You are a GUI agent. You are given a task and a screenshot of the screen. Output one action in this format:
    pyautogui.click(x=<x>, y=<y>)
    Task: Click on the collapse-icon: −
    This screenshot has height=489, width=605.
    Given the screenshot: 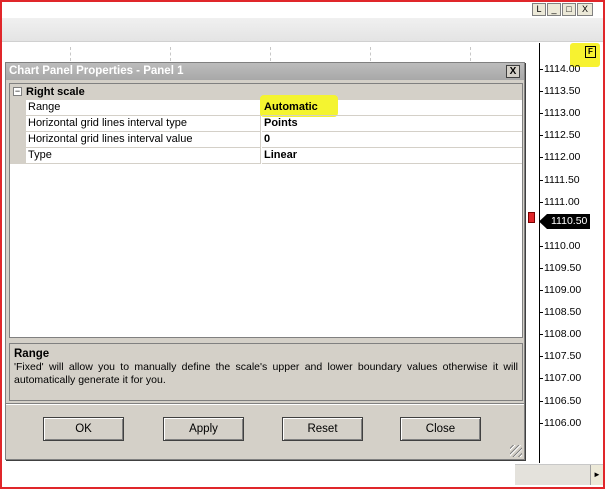 What is the action you would take?
    pyautogui.click(x=17, y=91)
    